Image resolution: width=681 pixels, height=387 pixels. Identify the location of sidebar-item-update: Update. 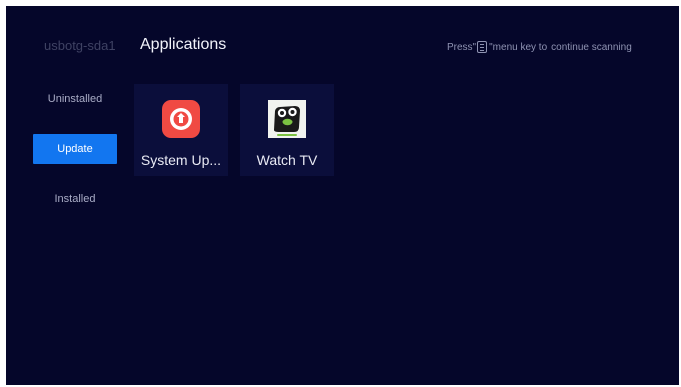
(75, 149).